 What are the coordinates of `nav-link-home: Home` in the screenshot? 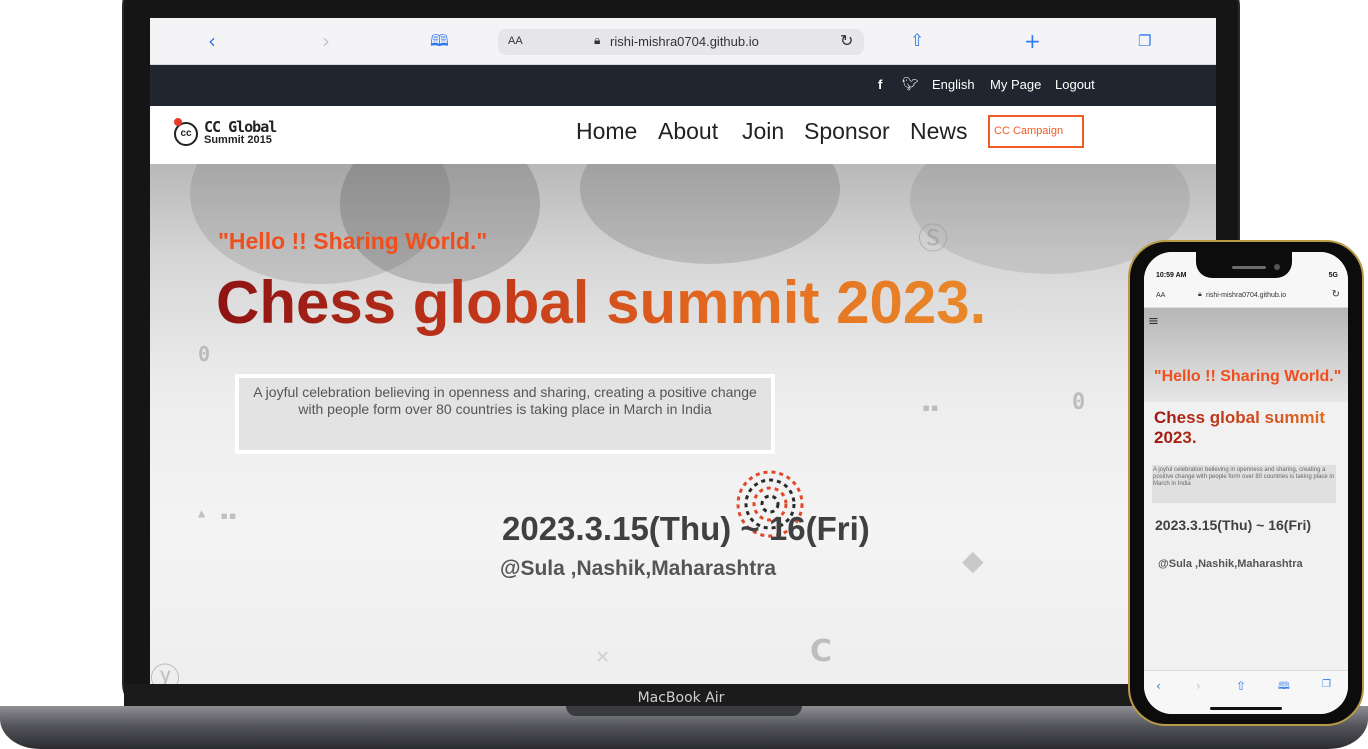 It's located at (606, 131).